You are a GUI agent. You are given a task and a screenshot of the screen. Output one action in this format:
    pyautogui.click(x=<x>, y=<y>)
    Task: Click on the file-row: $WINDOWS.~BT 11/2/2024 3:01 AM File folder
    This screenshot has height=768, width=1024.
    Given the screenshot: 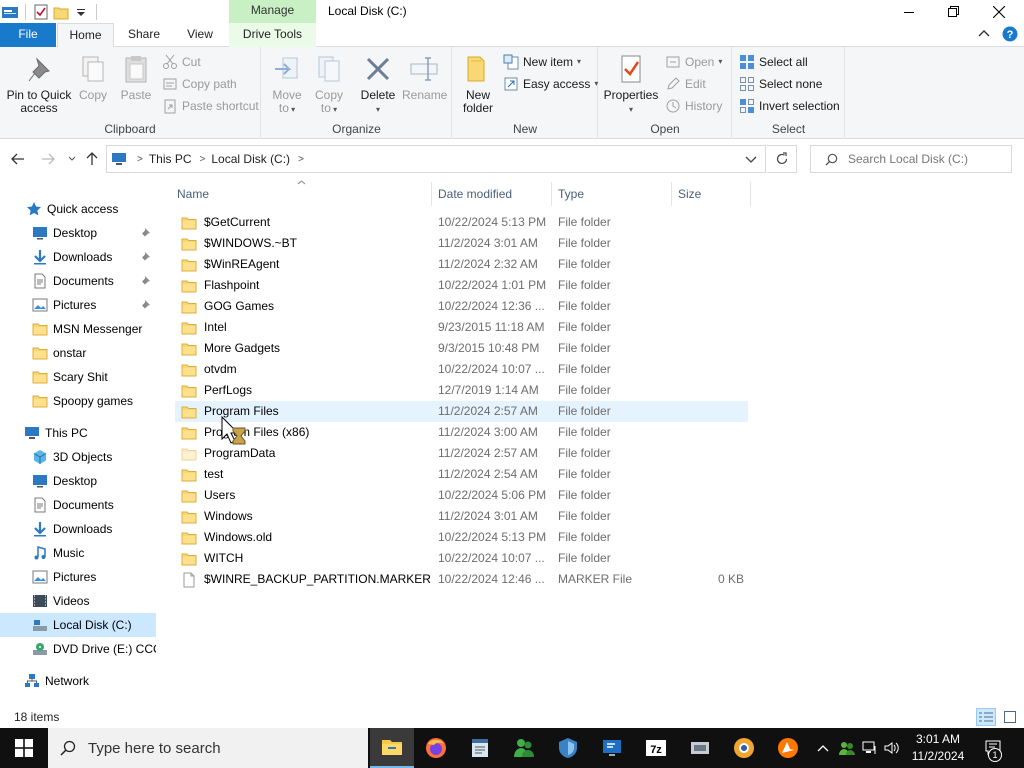 What is the action you would take?
    pyautogui.click(x=461, y=243)
    